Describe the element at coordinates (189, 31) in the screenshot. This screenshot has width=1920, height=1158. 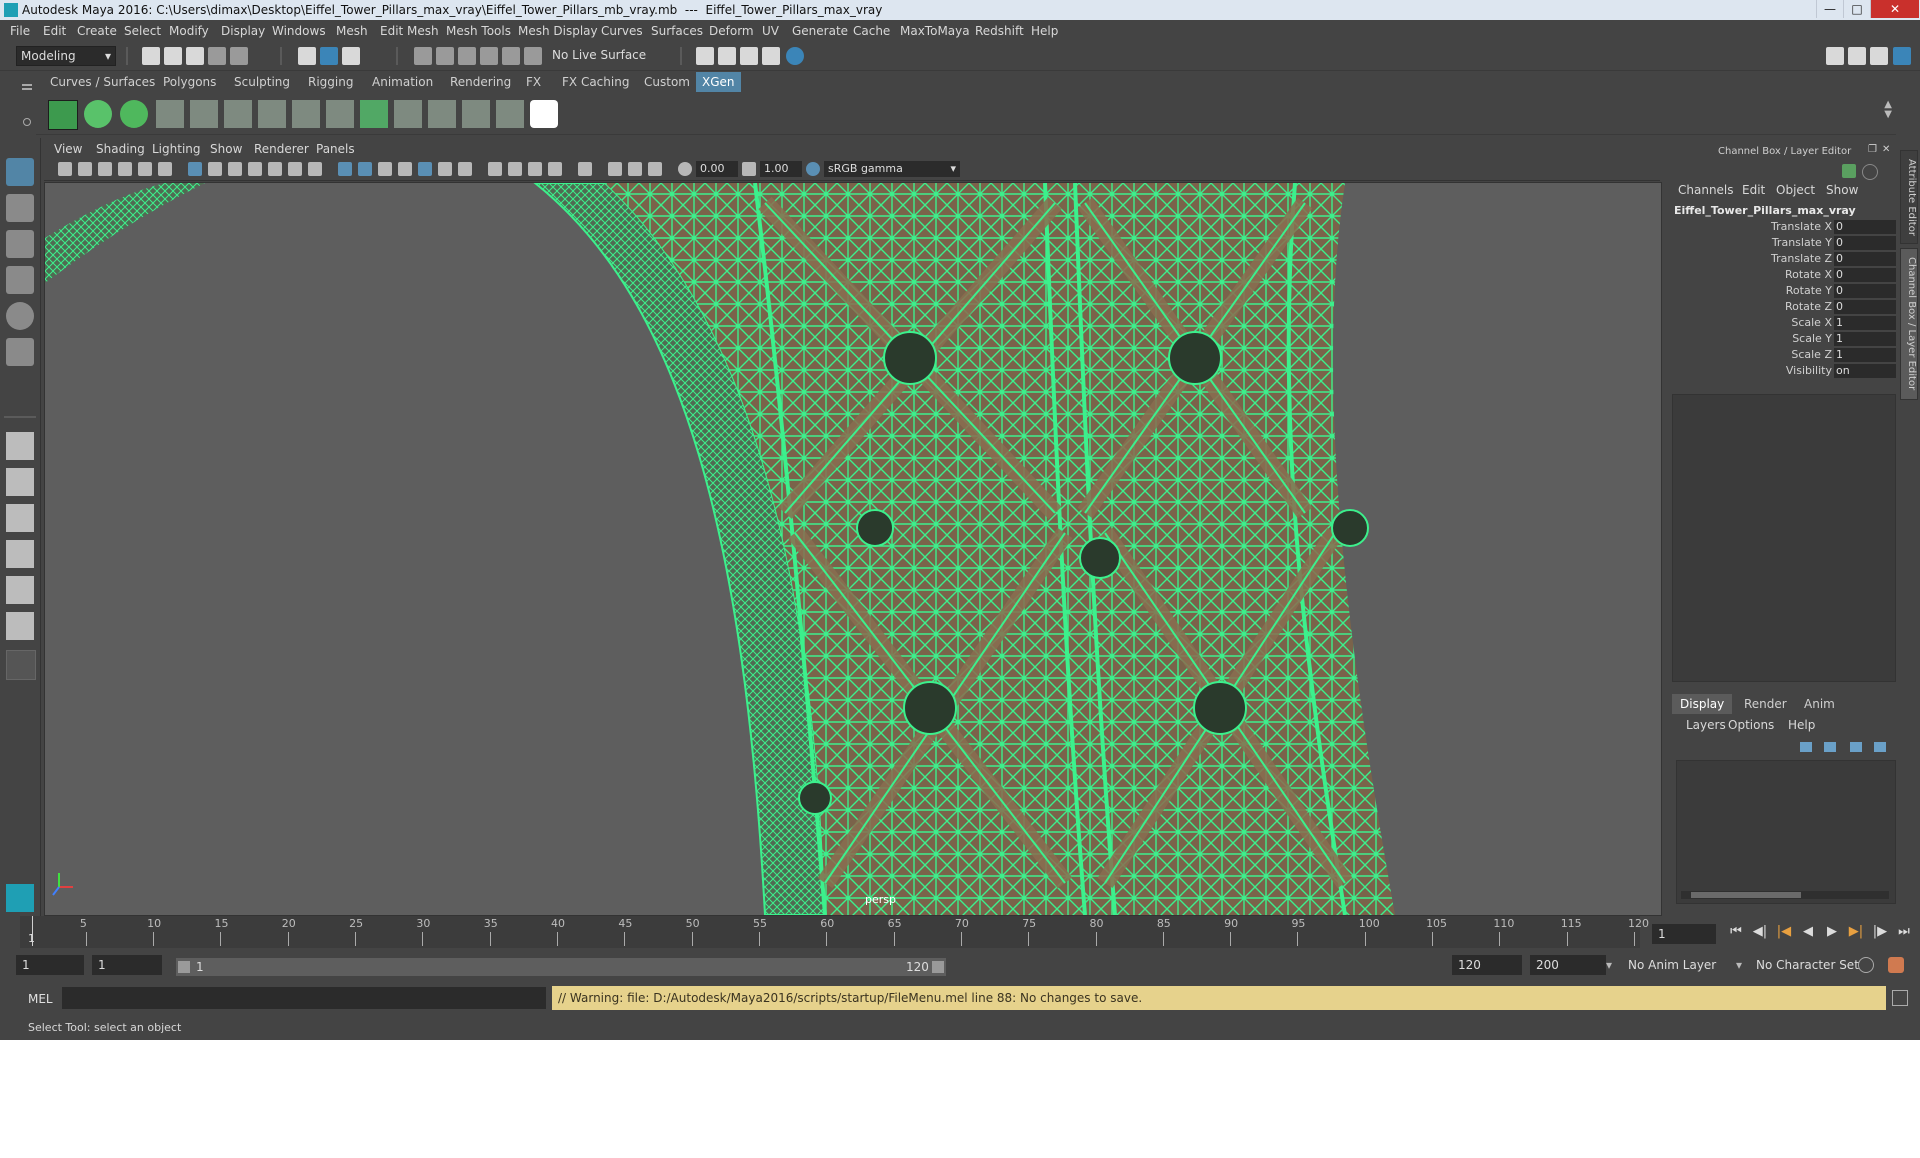
I see `menu-modify: Modify` at that location.